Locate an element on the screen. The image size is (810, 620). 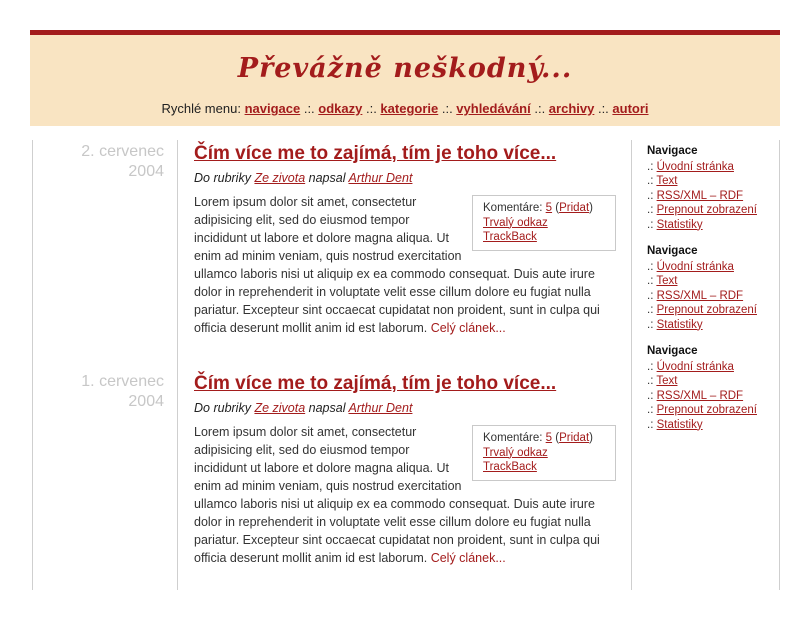
post-date-day: 2. cervenec is located at coordinates (122, 151).